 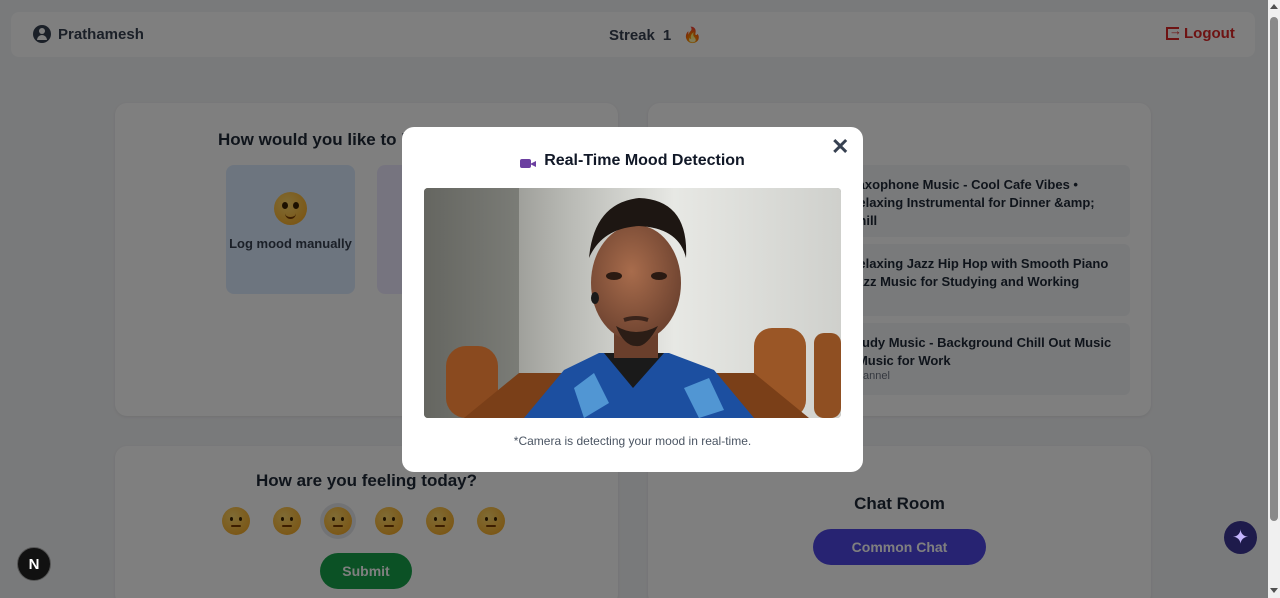 What do you see at coordinates (644, 160) in the screenshot?
I see `modal-title: Real-Time Mood Detection` at bounding box center [644, 160].